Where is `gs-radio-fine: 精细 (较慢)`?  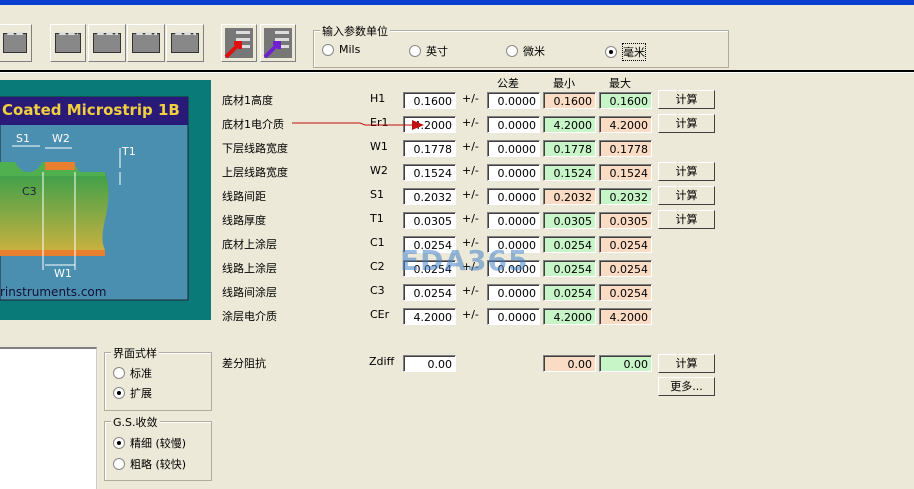
gs-radio-fine: 精细 (较慢) is located at coordinates (149, 443).